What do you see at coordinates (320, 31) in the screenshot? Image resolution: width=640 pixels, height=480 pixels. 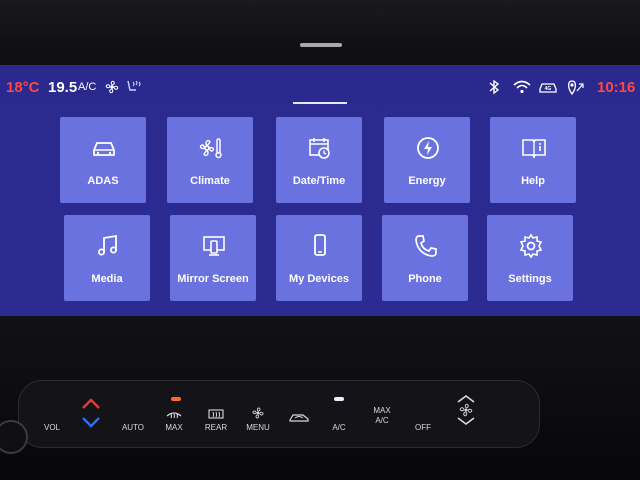 I see `top-bezel` at bounding box center [320, 31].